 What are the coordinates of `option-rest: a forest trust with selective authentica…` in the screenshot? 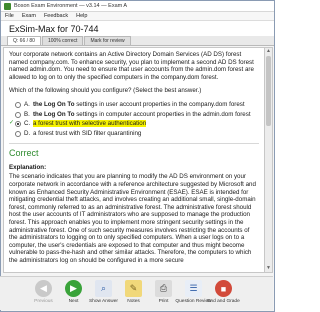 It's located at (90, 124).